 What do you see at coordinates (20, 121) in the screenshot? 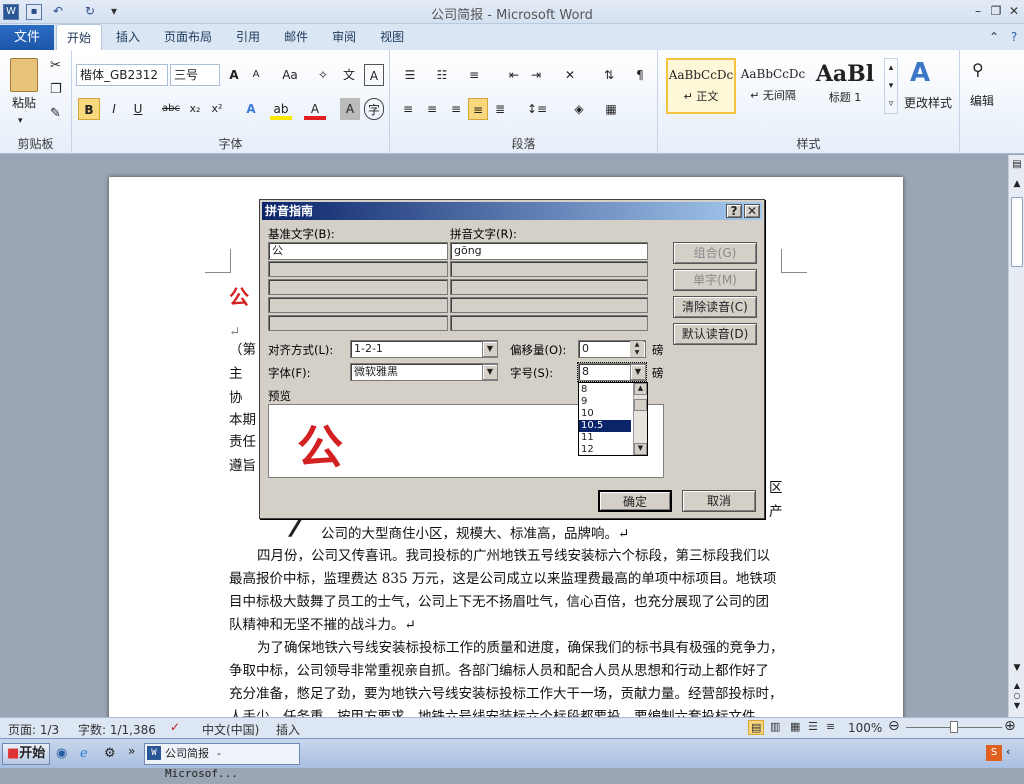
I see `paste-dropdown-icon: ▾` at bounding box center [20, 121].